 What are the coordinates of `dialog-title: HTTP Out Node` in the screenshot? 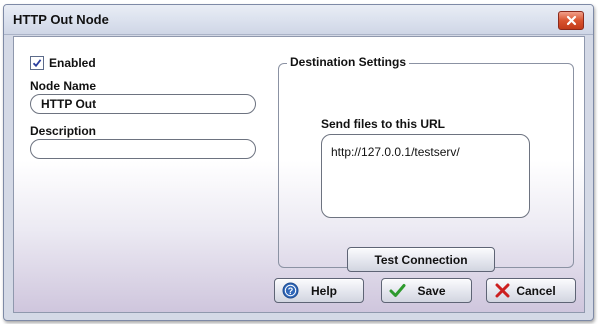 It's located at (61, 19).